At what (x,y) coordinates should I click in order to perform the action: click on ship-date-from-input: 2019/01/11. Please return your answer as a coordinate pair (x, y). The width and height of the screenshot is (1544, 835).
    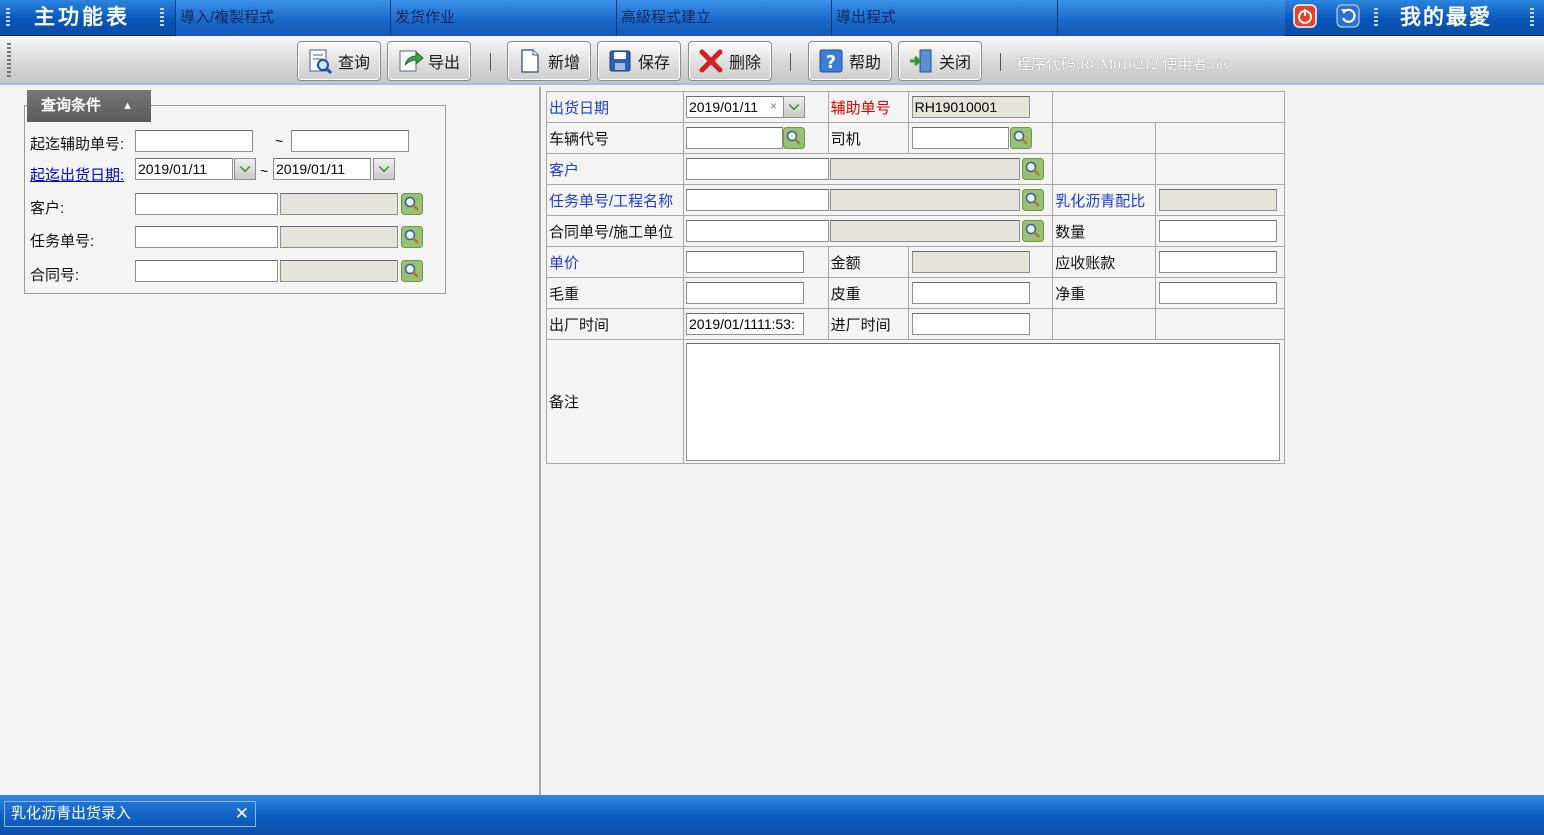
    Looking at the image, I should click on (184, 169).